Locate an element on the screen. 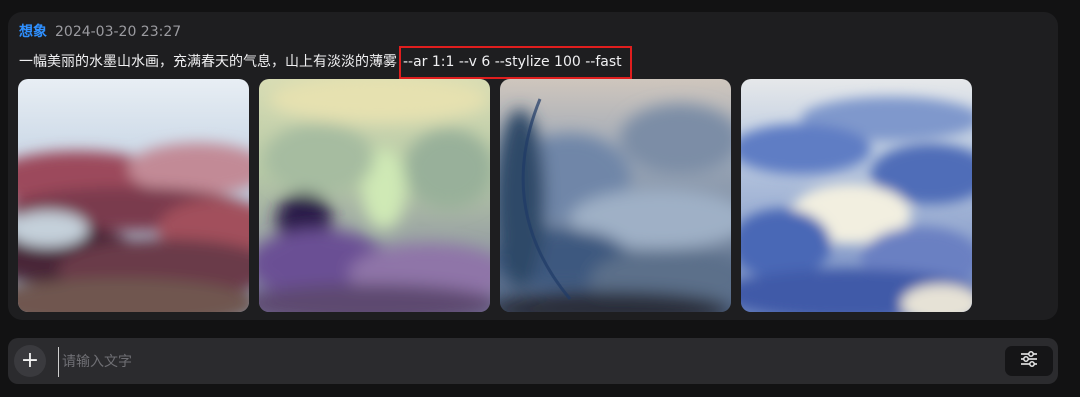 The width and height of the screenshot is (1080, 397). sliders-icon is located at coordinates (1029, 361).